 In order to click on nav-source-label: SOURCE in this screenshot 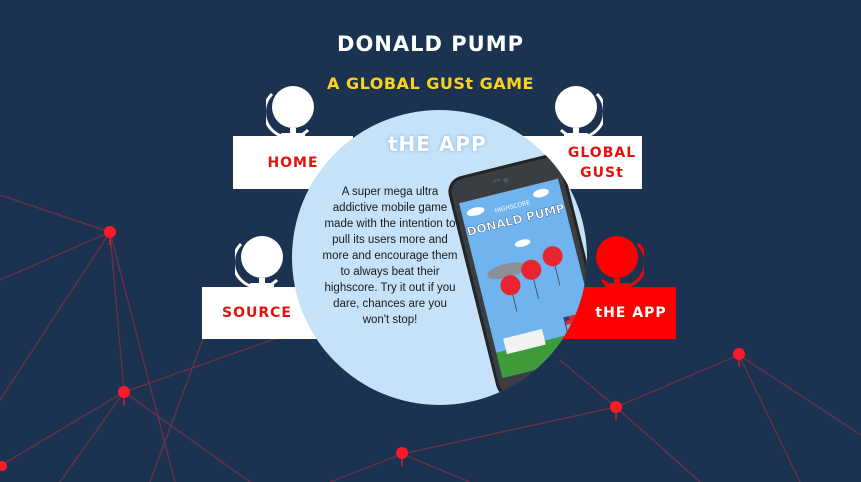, I will do `click(257, 313)`.